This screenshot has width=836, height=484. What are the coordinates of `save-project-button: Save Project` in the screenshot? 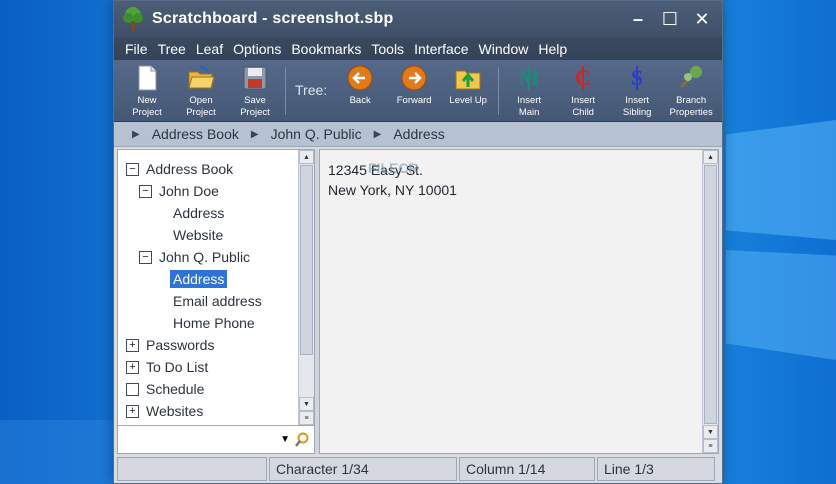 It's located at (255, 91).